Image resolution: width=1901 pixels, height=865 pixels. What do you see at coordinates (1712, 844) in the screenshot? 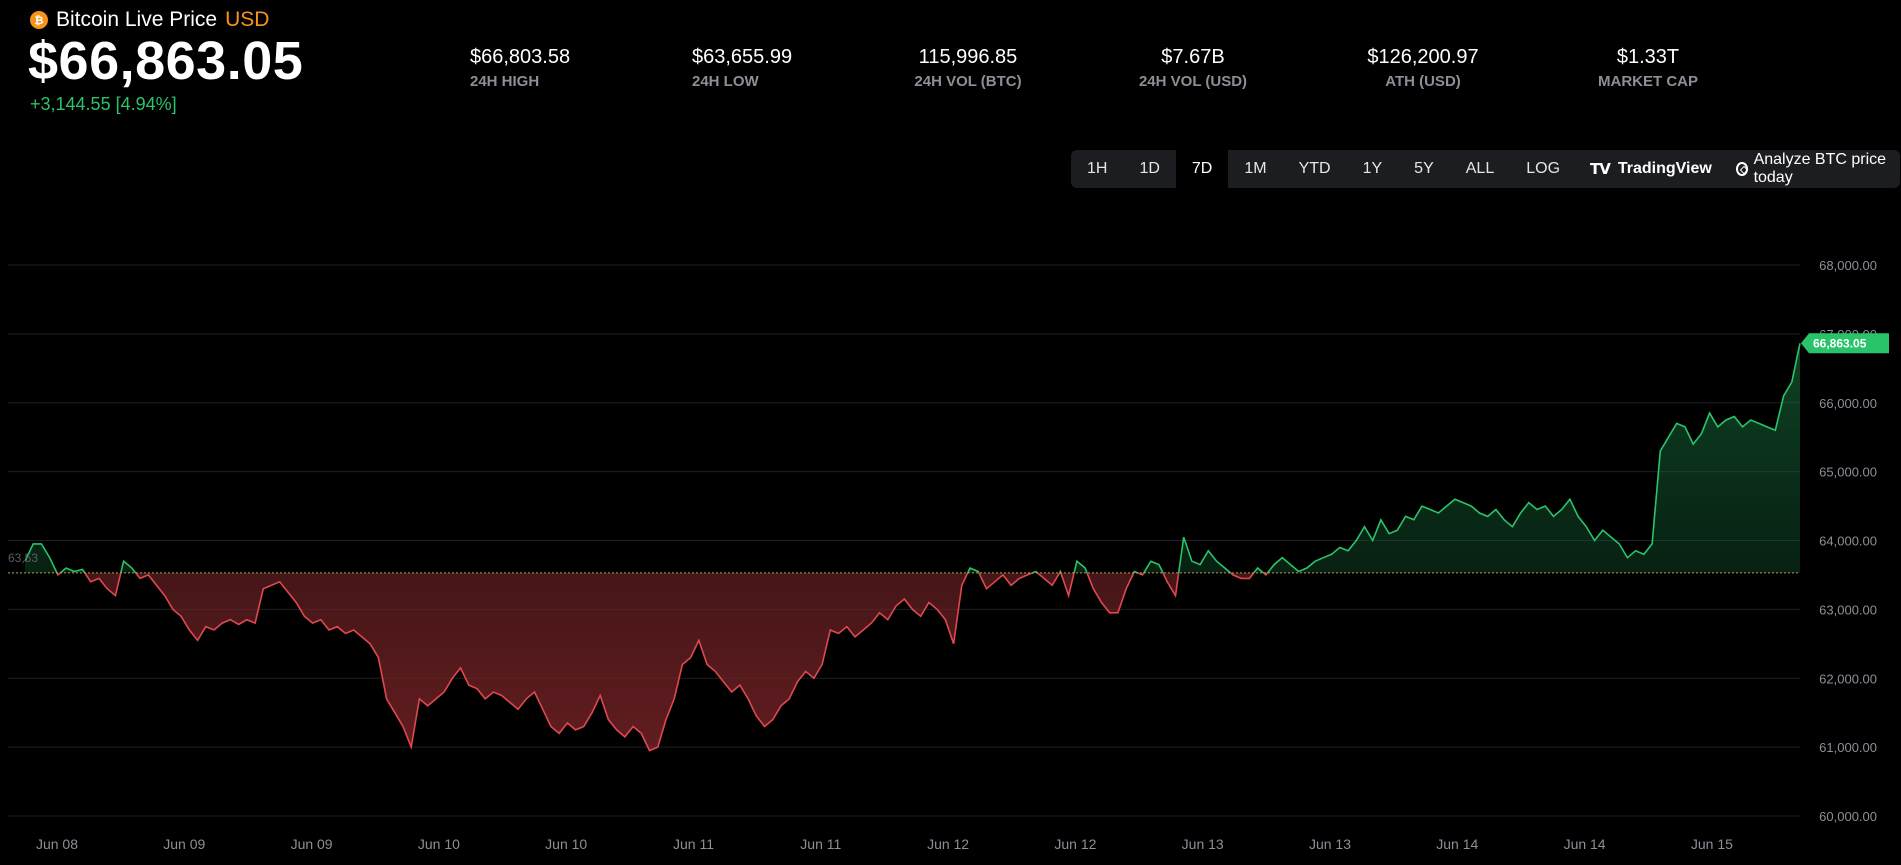
I see `x-tick-label: Jun 15` at bounding box center [1712, 844].